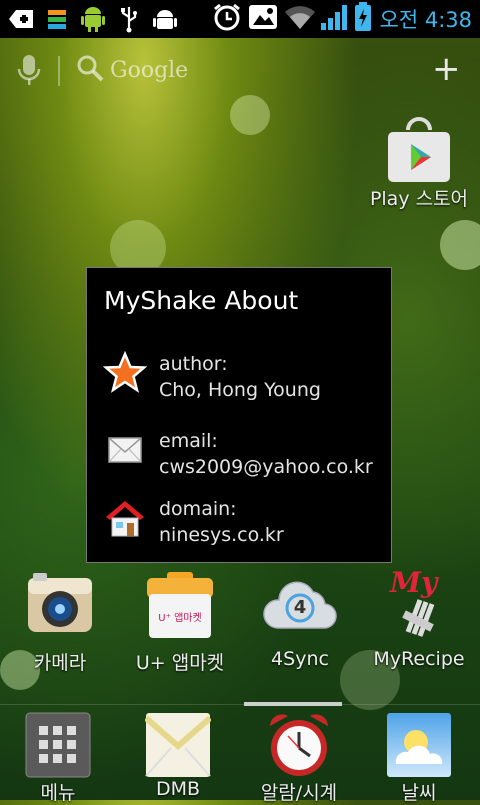  I want to click on domain-label: domain:, so click(198, 509).